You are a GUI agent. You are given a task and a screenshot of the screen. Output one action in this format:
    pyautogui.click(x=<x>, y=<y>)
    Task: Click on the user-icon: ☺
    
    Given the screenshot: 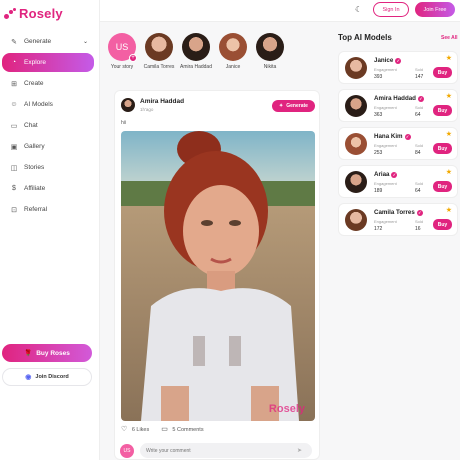 What is the action you would take?
    pyautogui.click(x=14, y=104)
    